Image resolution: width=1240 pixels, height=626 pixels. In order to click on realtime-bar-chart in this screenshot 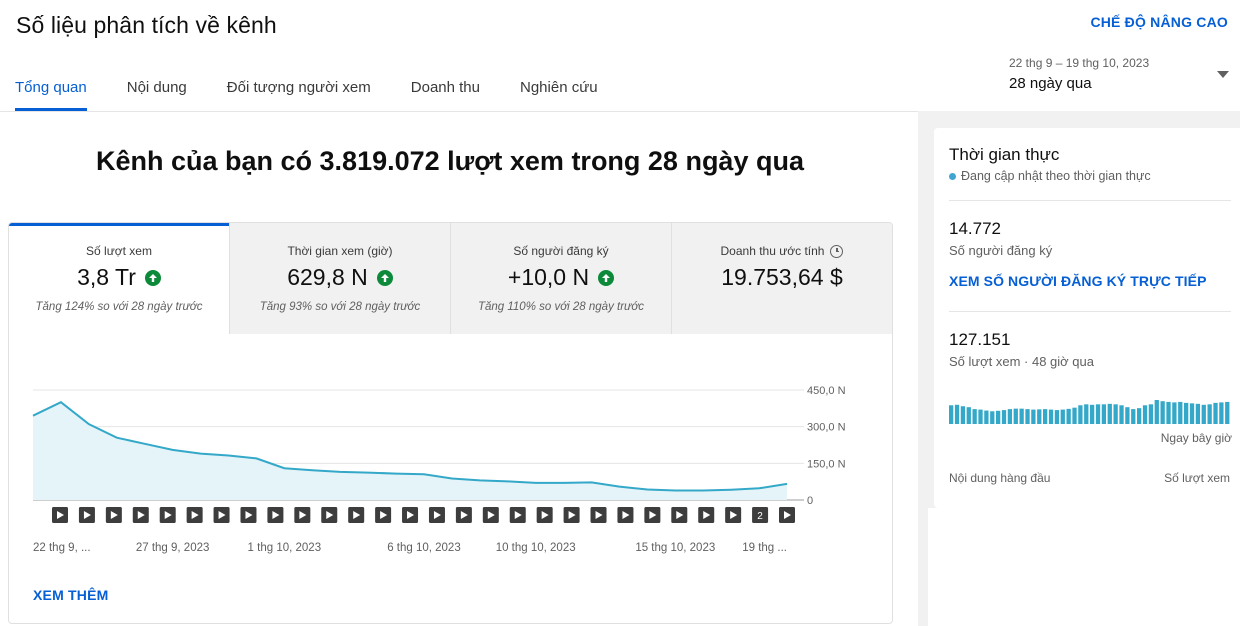, I will do `click(1089, 412)`.